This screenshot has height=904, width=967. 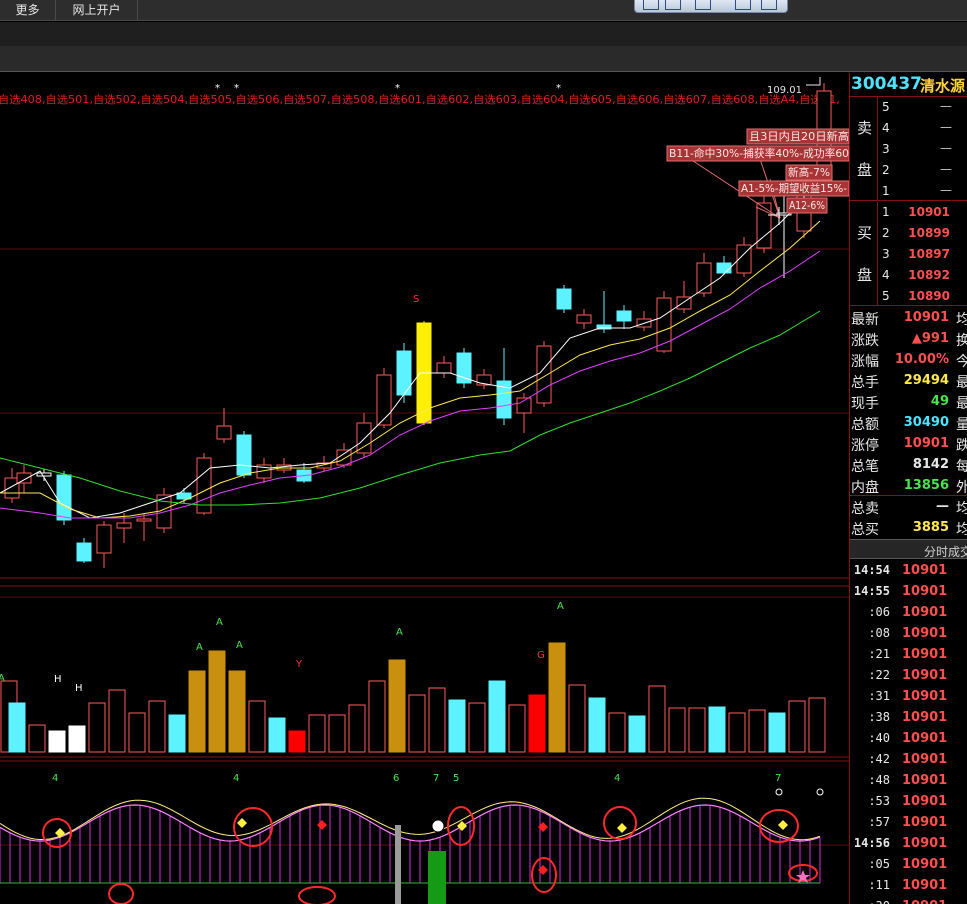 I want to click on sell-level-row: 5—, so click(x=923, y=107).